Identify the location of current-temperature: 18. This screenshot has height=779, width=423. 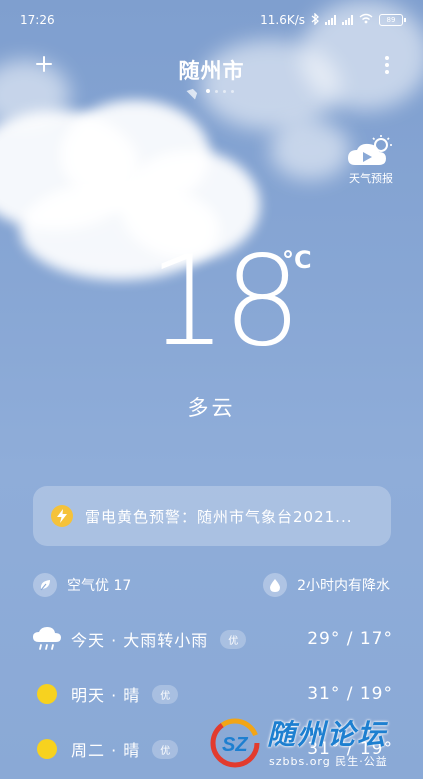
(225, 302).